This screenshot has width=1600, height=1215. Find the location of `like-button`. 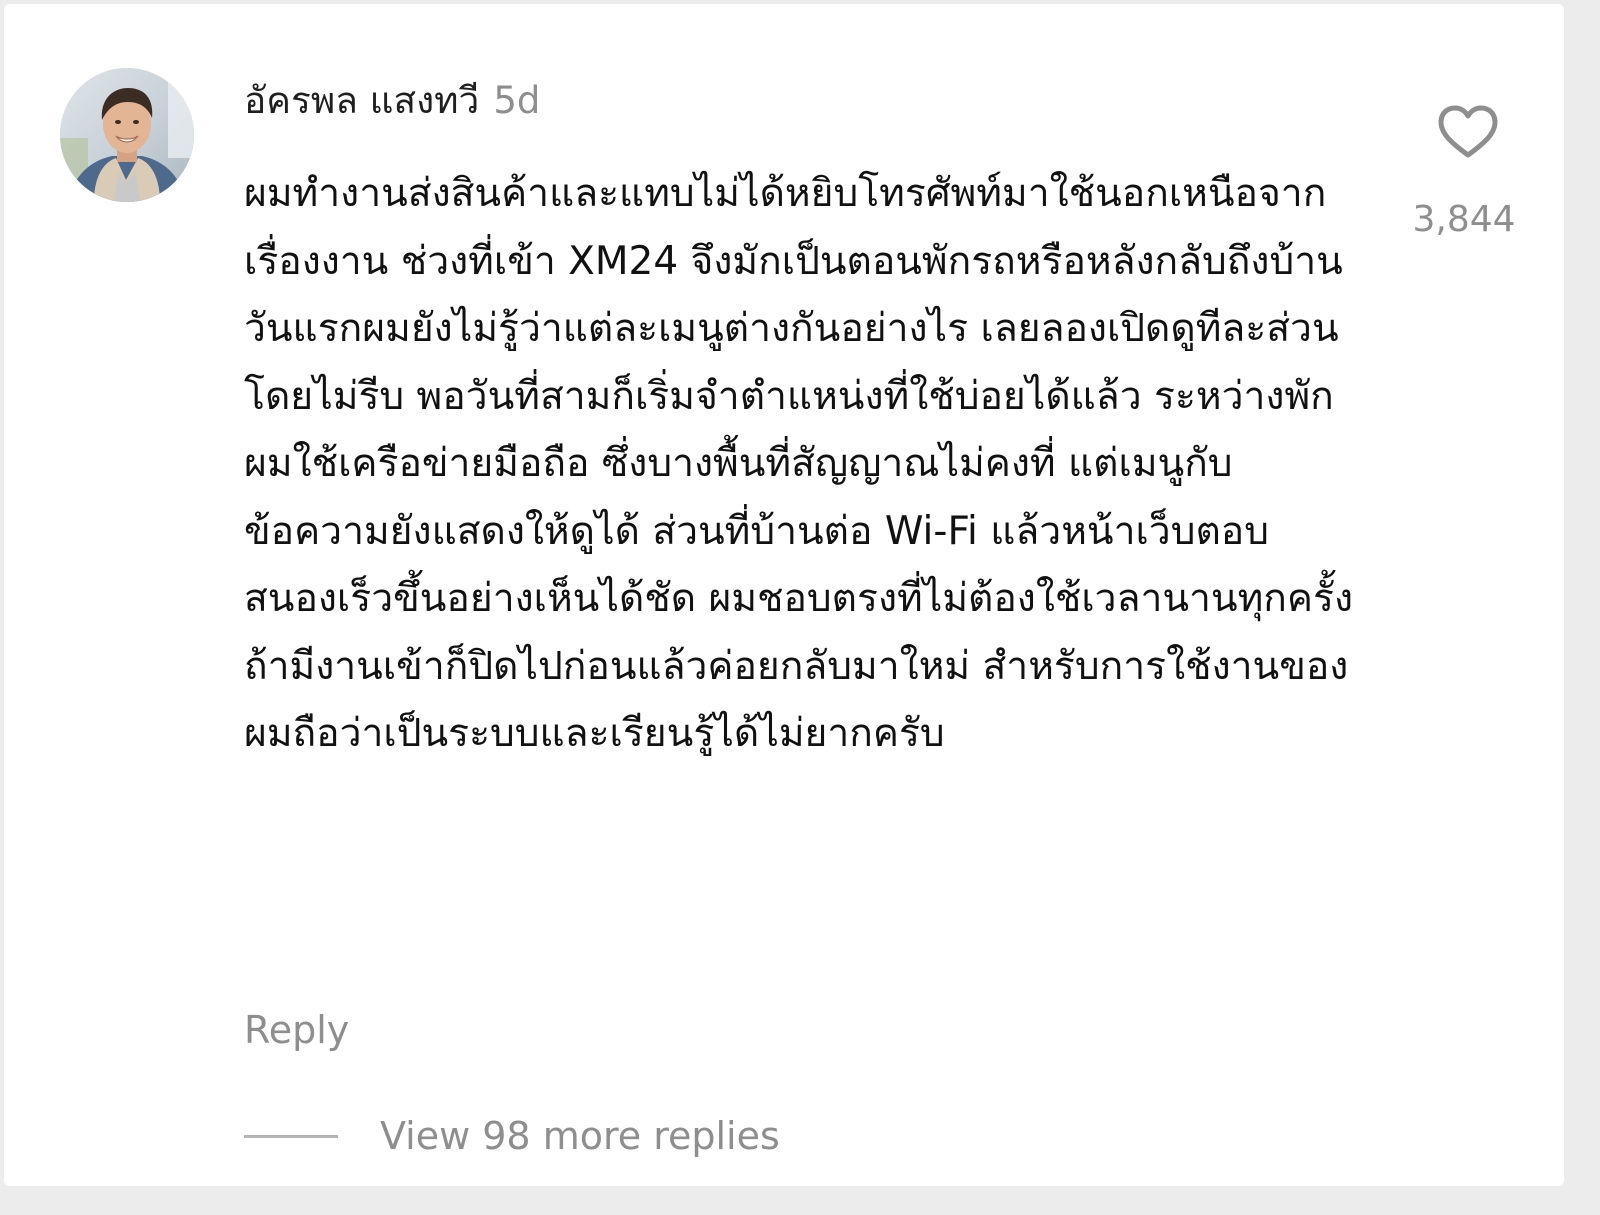

like-button is located at coordinates (1468, 131).